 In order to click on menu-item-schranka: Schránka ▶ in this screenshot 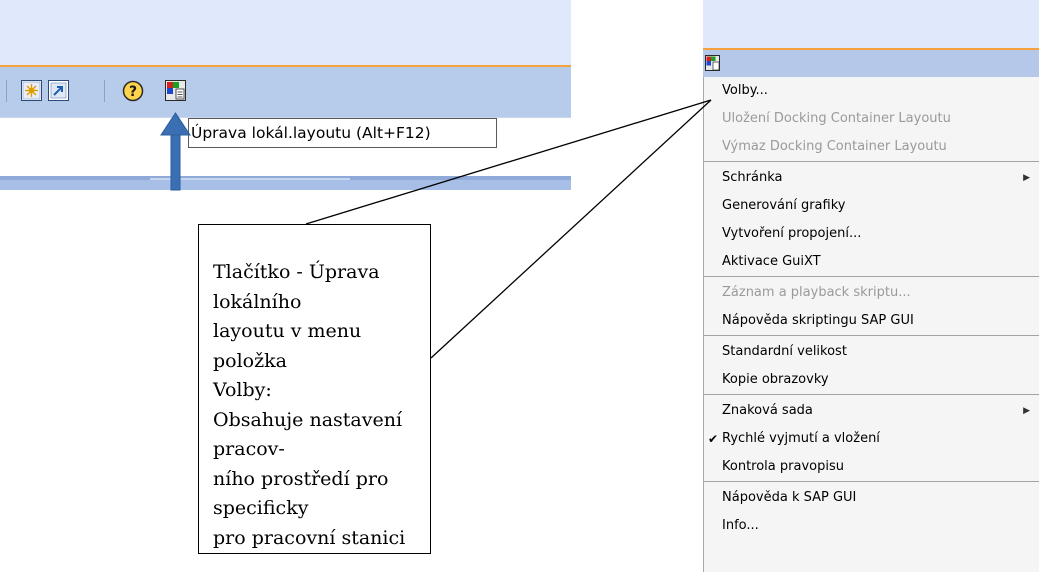, I will do `click(871, 178)`.